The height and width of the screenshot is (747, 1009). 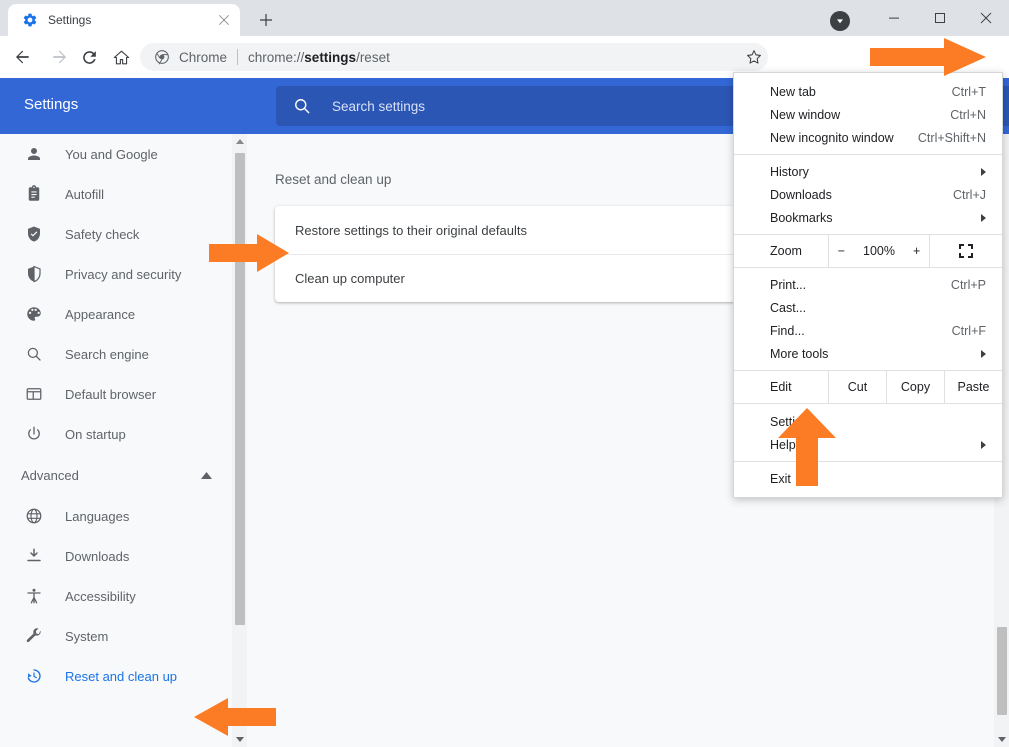 What do you see at coordinates (454, 57) in the screenshot?
I see `address-bar: Chrome chrome://settings/reset` at bounding box center [454, 57].